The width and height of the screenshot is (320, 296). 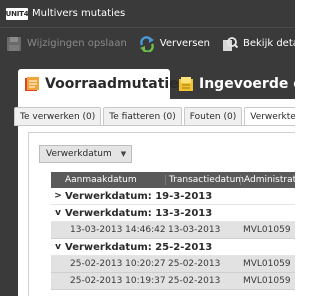 I want to click on tab-voorraadmutaties-label: Voorraadmutaties, so click(x=116, y=84).